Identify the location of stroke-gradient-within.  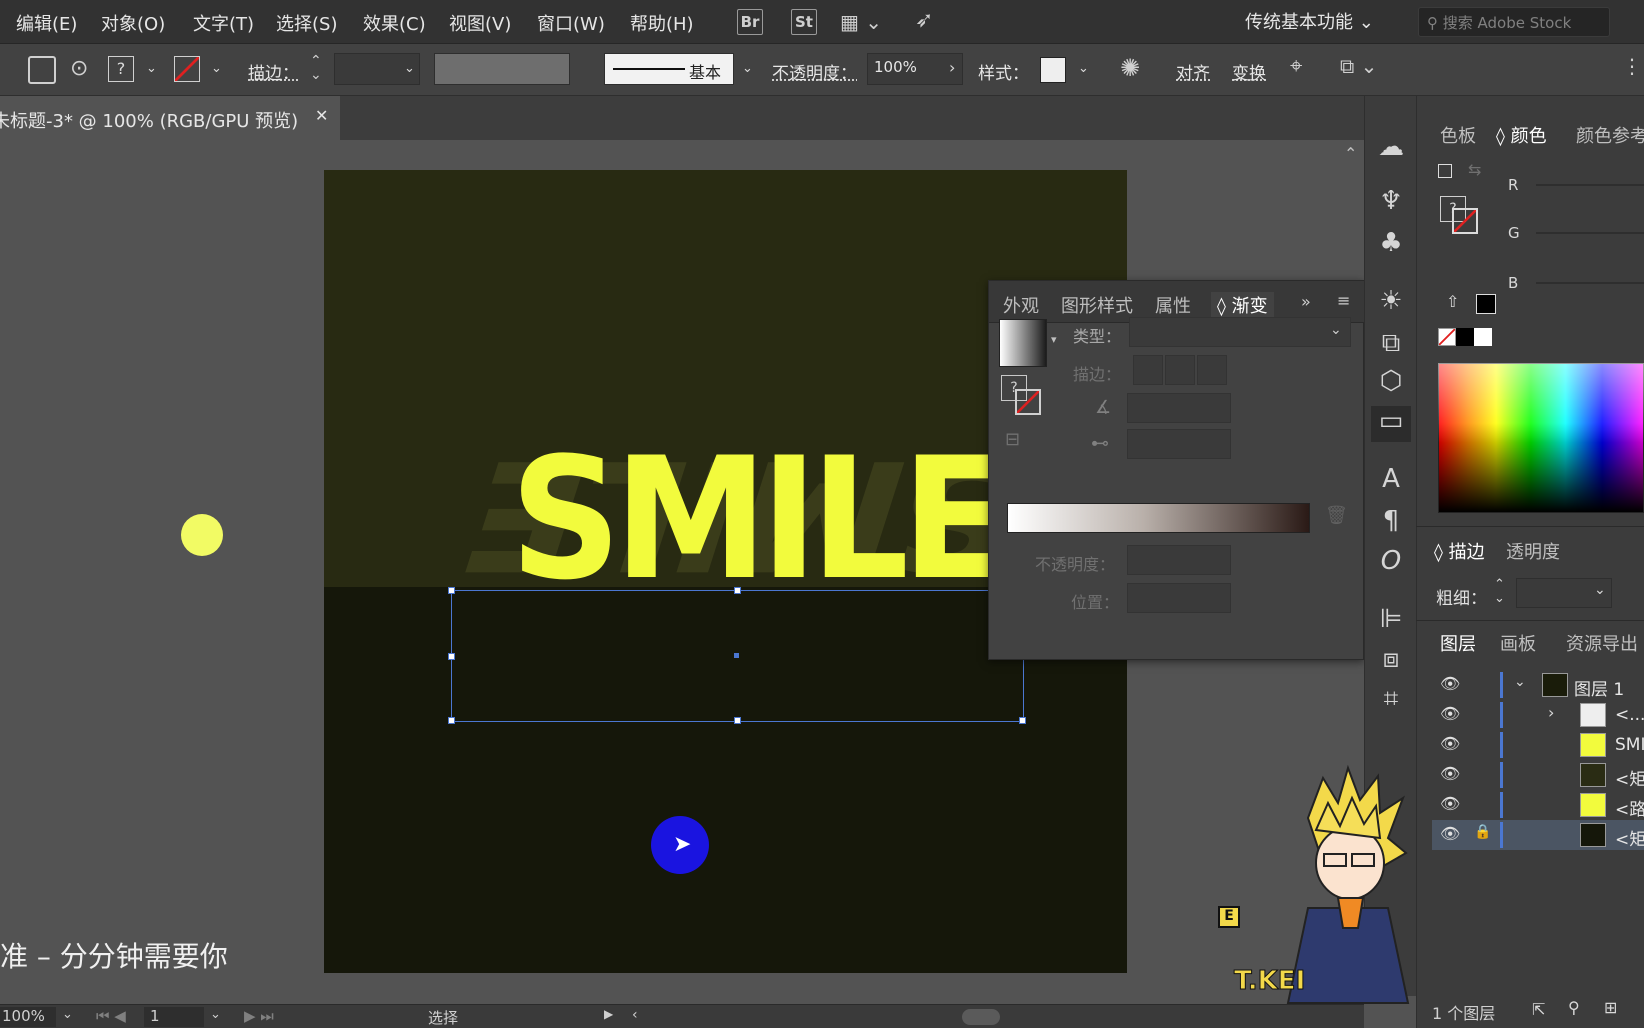
(1148, 370).